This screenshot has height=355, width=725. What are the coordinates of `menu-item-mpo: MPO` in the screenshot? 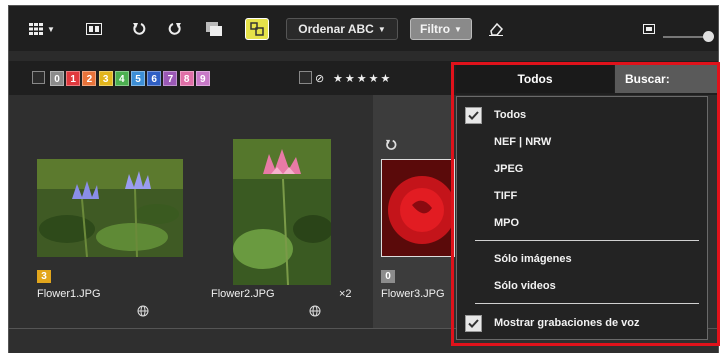 It's located at (582, 223).